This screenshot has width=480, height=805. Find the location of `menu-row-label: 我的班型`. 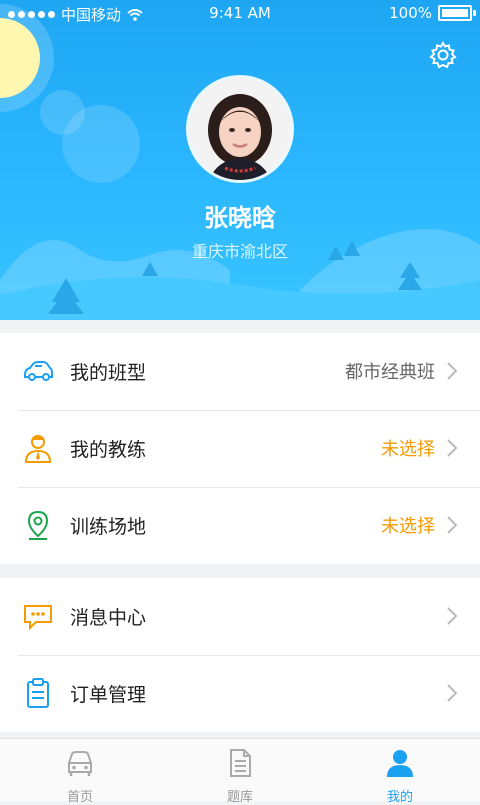

menu-row-label: 我的班型 is located at coordinates (108, 373).